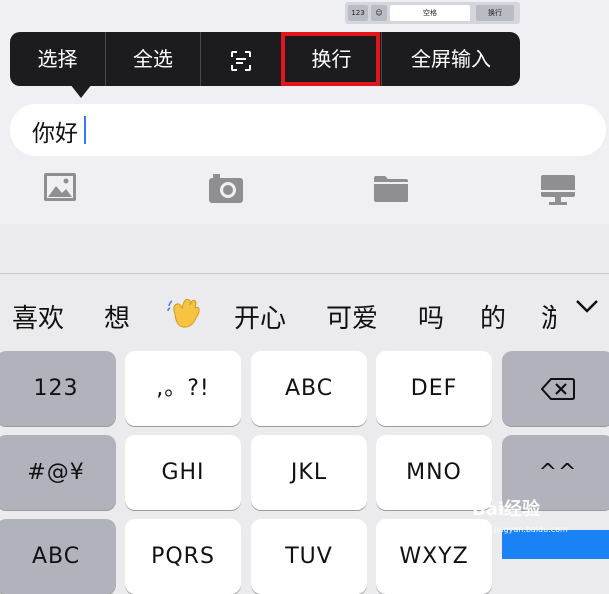  I want to click on highlight-box, so click(330, 59).